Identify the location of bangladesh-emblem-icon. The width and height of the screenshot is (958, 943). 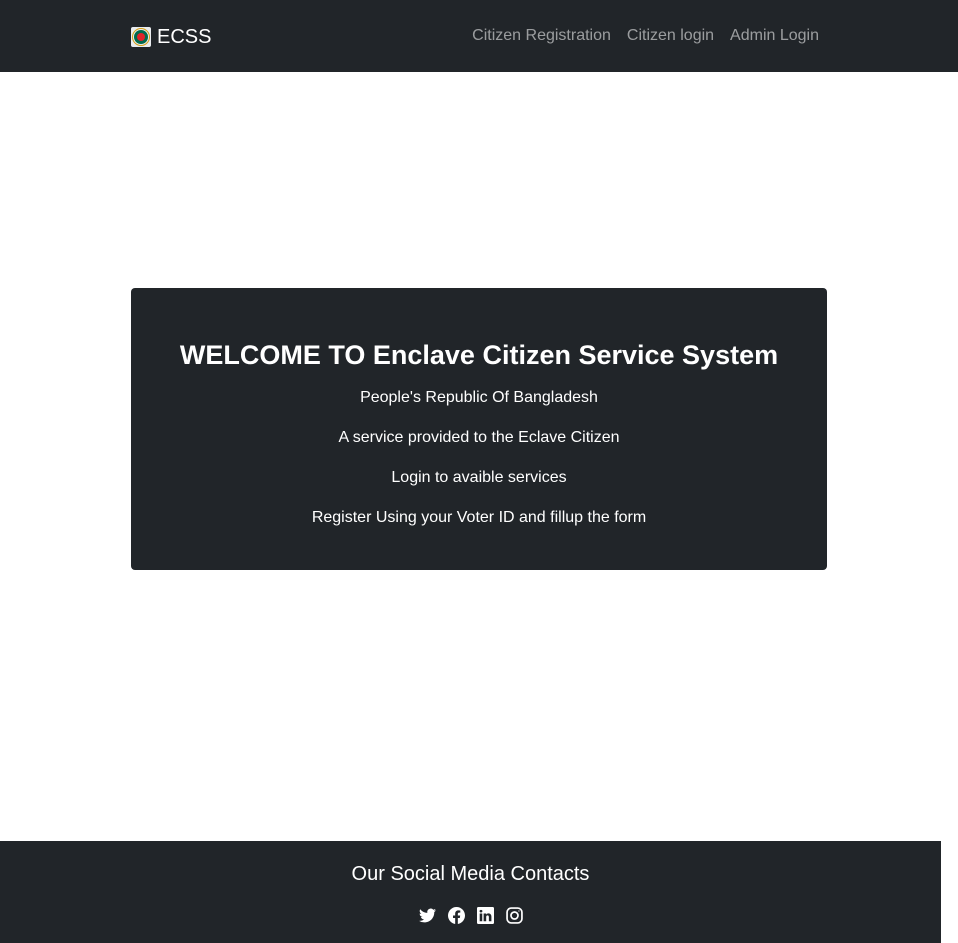
(141, 37).